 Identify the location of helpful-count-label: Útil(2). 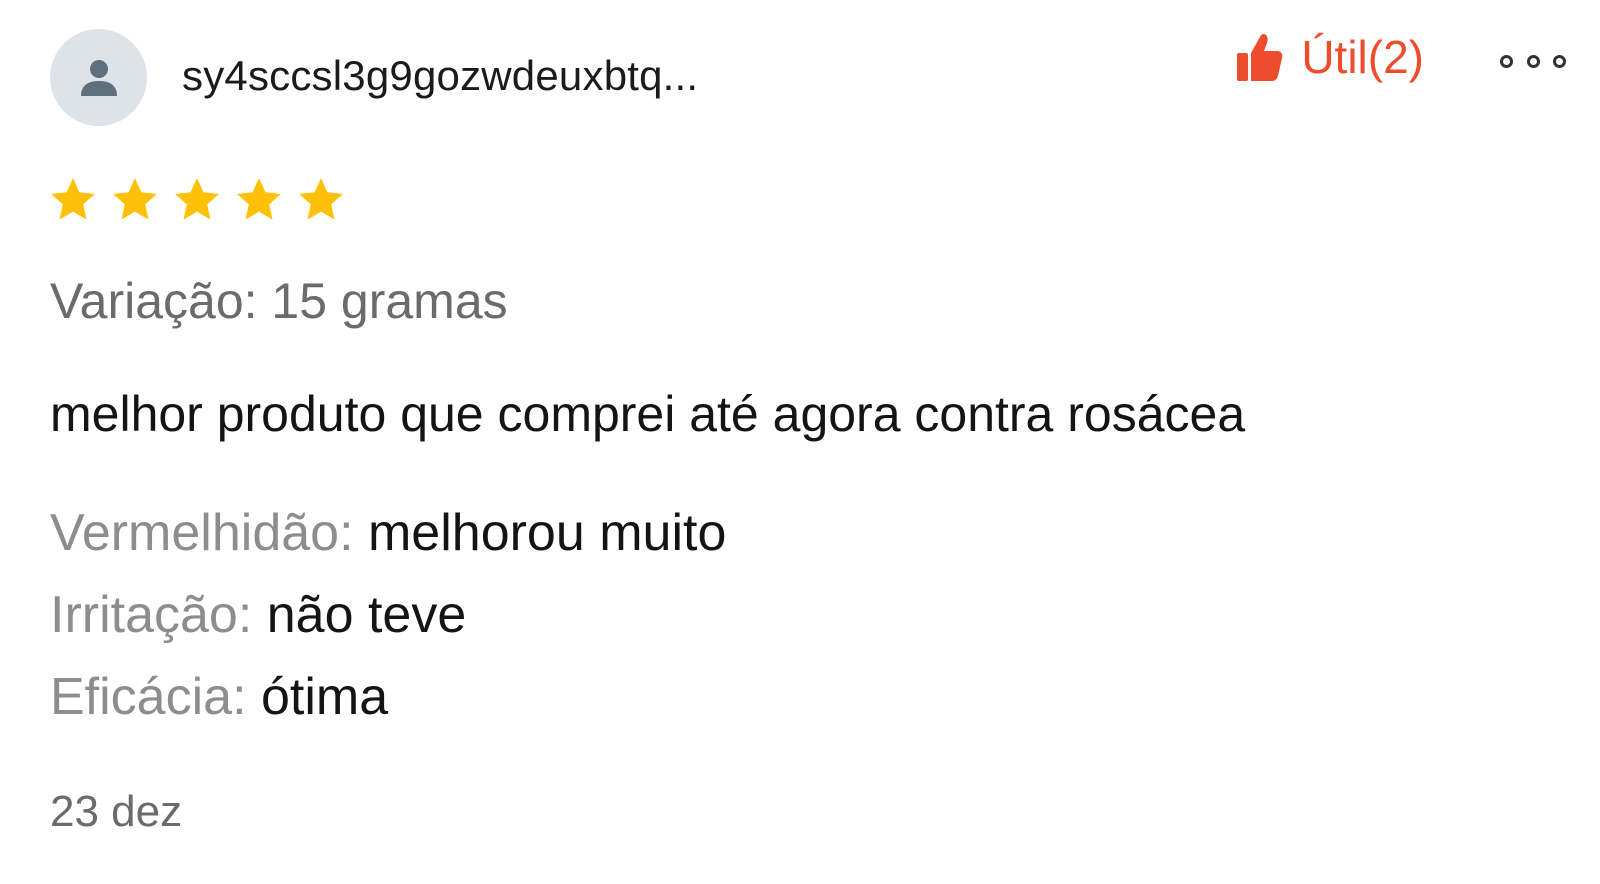
(1362, 57).